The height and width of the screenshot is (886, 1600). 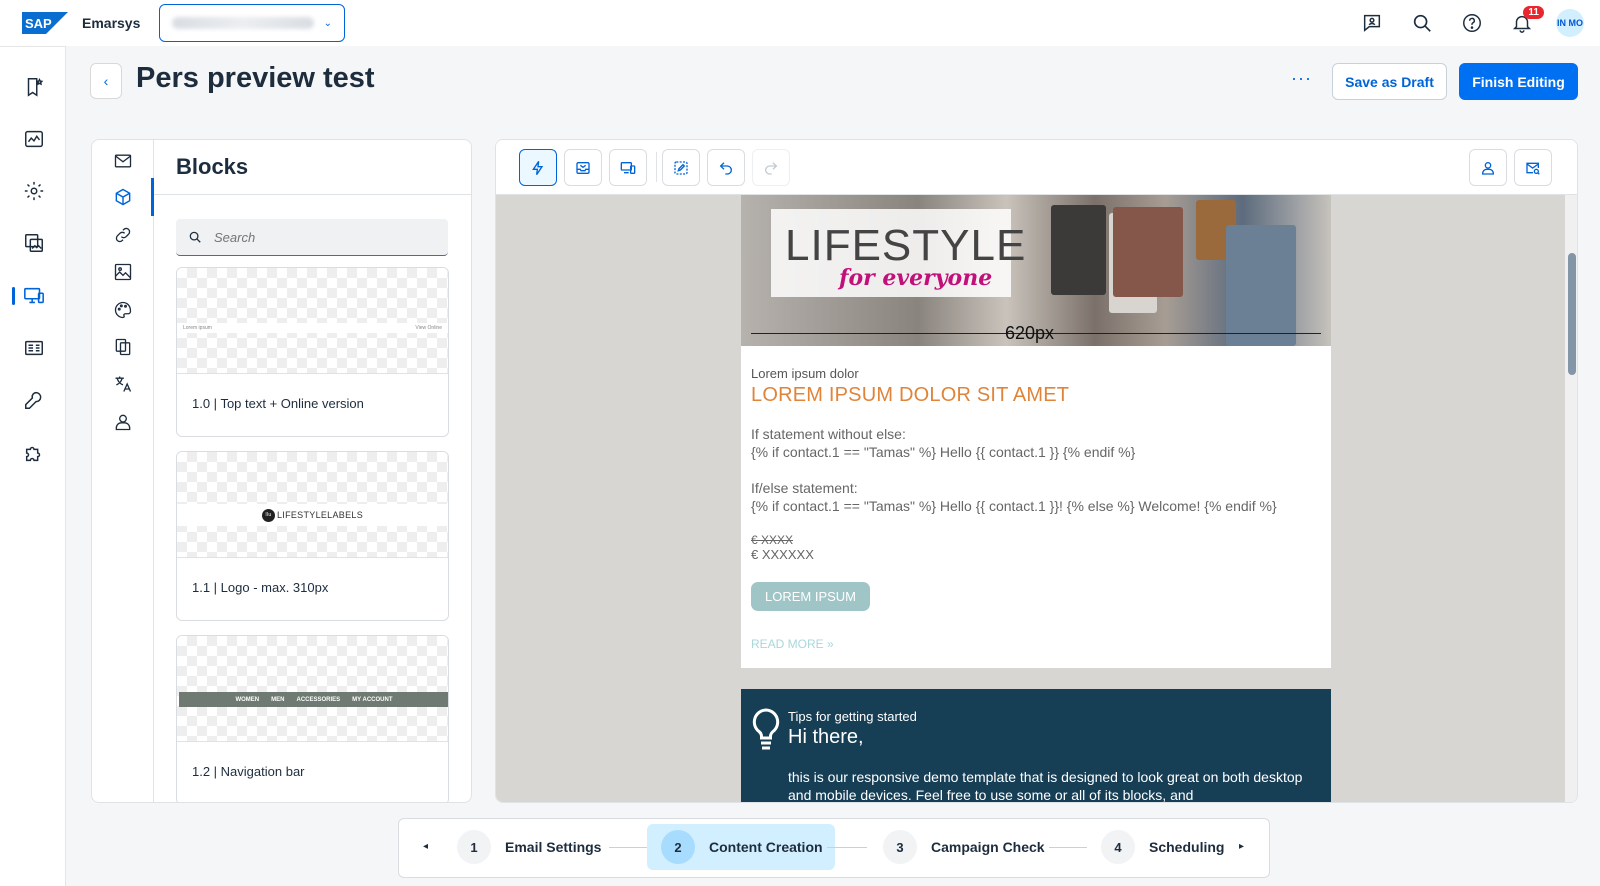 What do you see at coordinates (34, 243) in the screenshot?
I see `images-icon` at bounding box center [34, 243].